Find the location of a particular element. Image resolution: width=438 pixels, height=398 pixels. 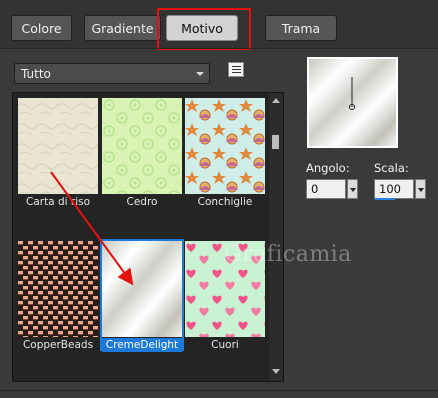

chevron-down-icon is located at coordinates (200, 74).